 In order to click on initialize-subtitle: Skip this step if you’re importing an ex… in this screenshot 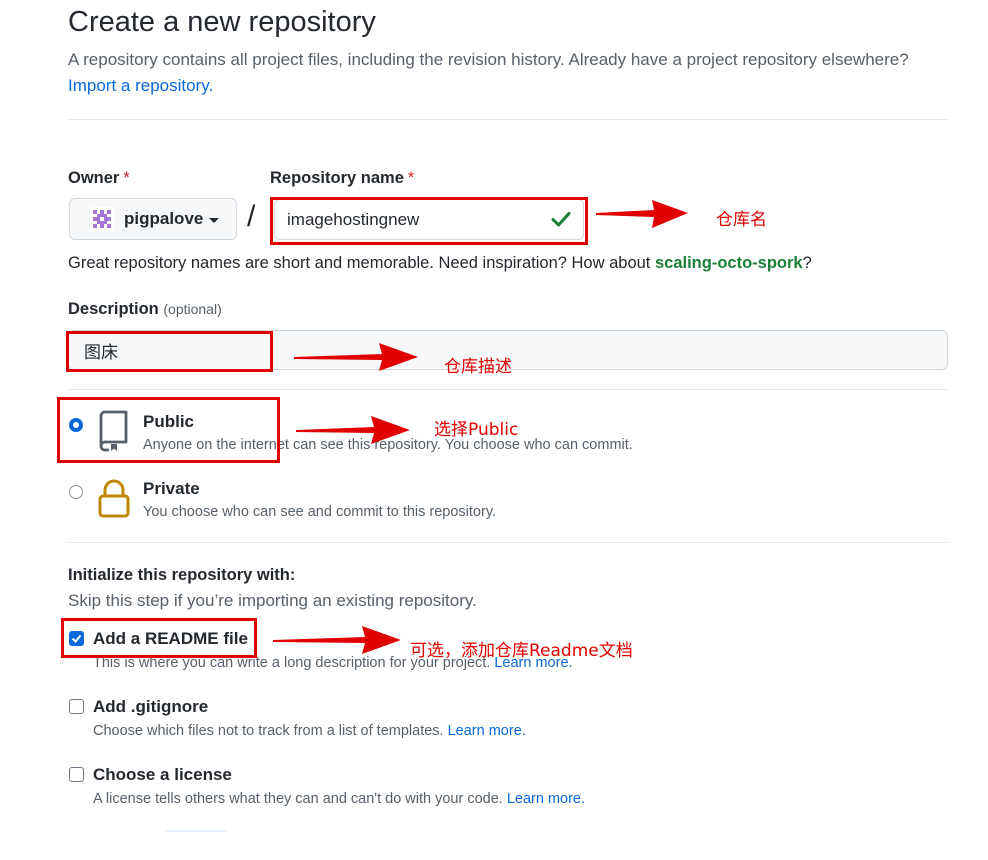, I will do `click(272, 600)`.